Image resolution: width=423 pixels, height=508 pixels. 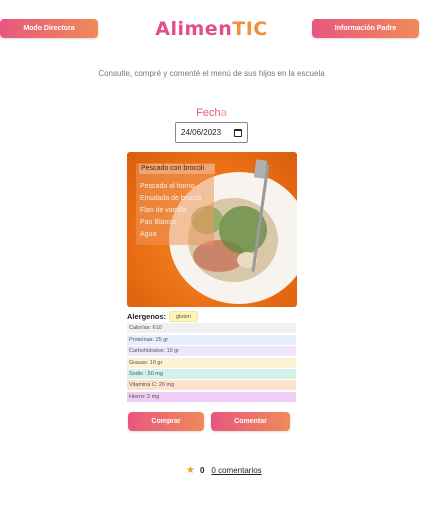 What do you see at coordinates (167, 186) in the screenshot?
I see `menu-item: Pescado al horno` at bounding box center [167, 186].